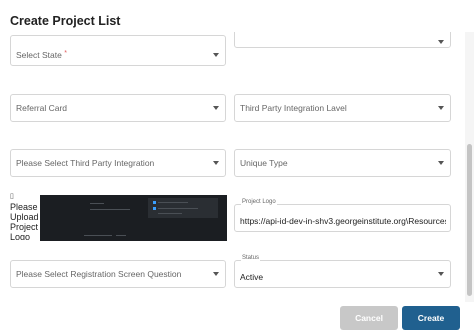 The image size is (474, 333). What do you see at coordinates (118, 108) in the screenshot?
I see `referral-card-dropdown: Referral Card` at bounding box center [118, 108].